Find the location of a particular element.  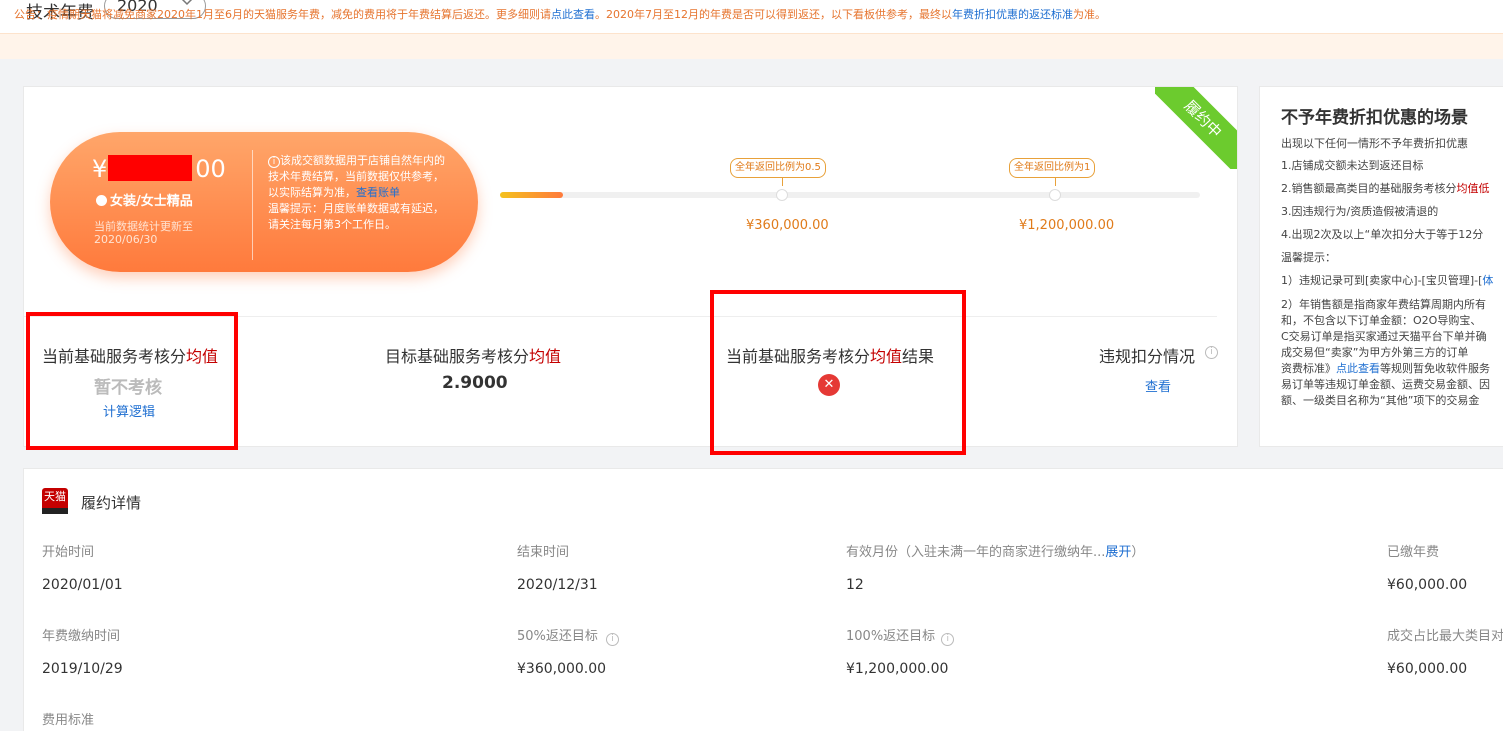

status-ribbon-label: 履约中 is located at coordinates (1196, 128).